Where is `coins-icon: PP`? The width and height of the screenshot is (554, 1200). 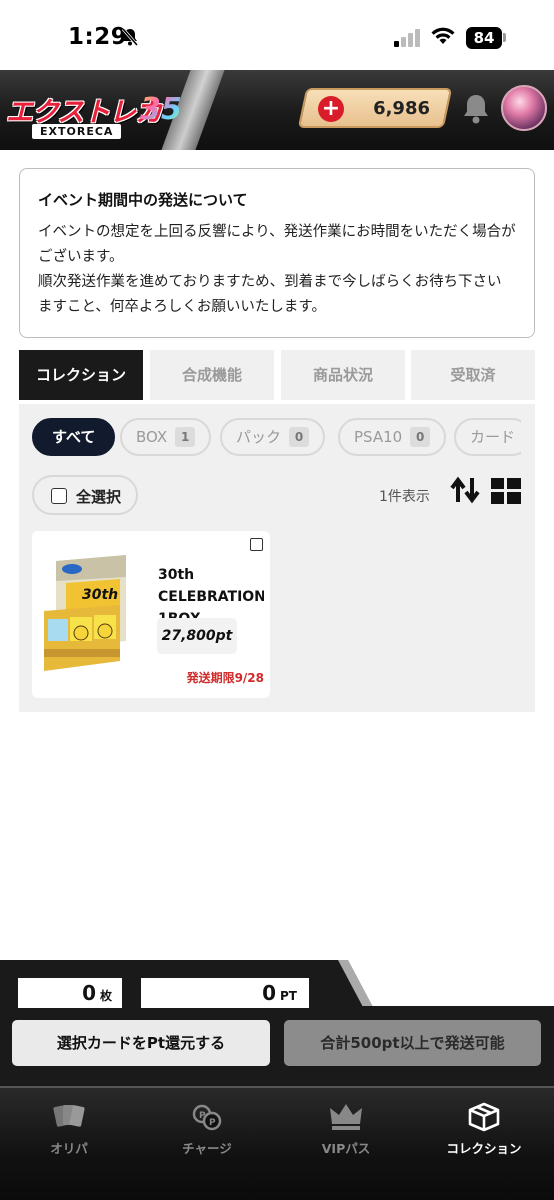
coins-icon: PP is located at coordinates (207, 1117).